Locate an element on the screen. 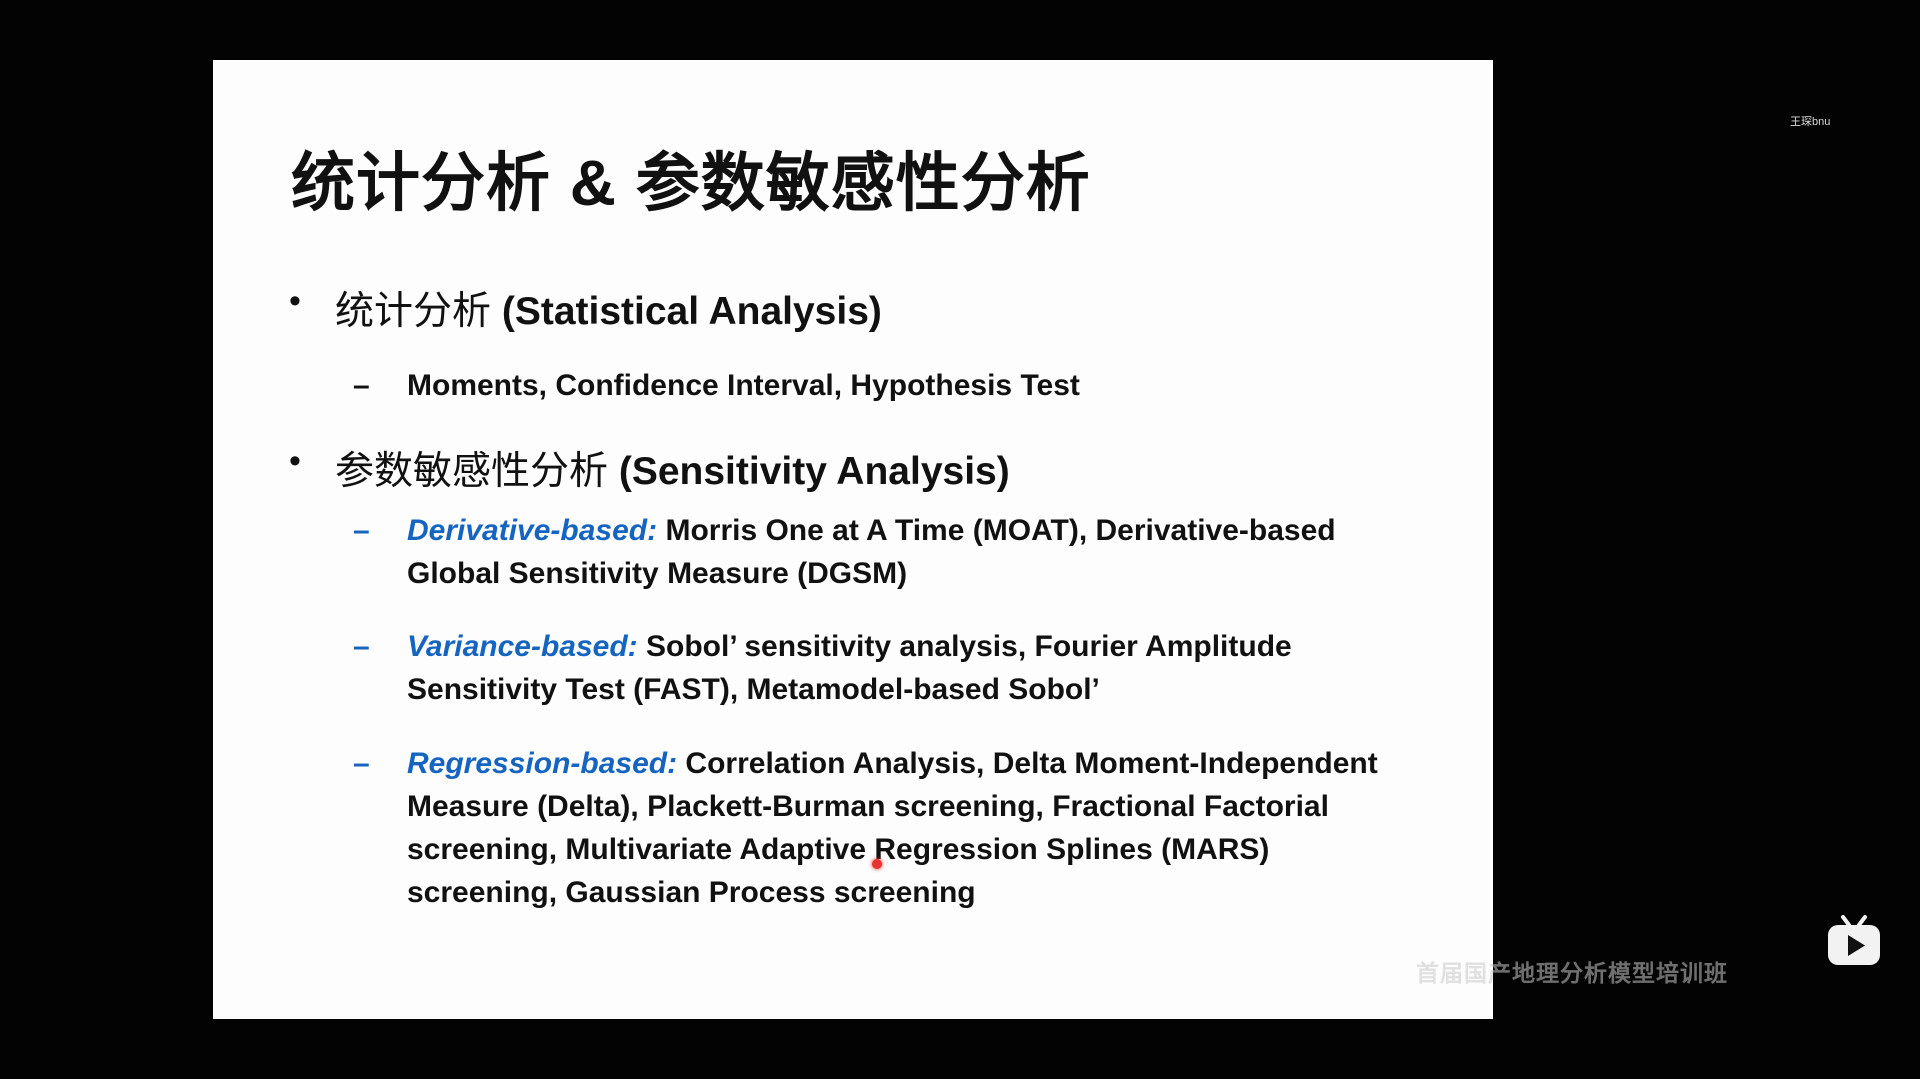 Image resolution: width=1920 pixels, height=1079 pixels. subitem-lead: Derivative-based: is located at coordinates (532, 530).